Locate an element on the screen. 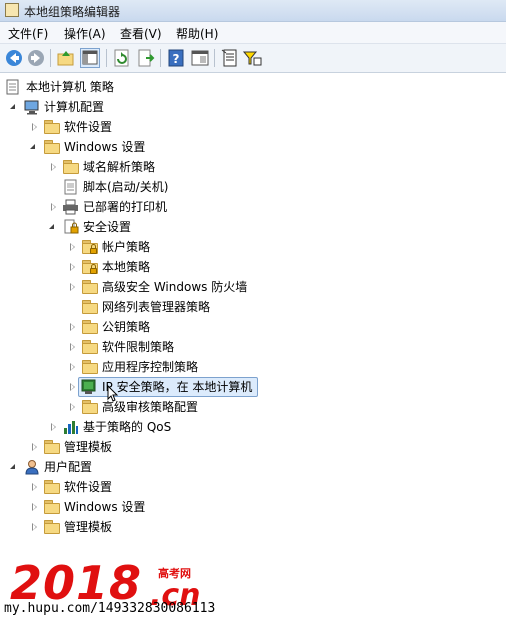  tree-node-windows-settings: Windows 设置 is located at coordinates (253, 147).